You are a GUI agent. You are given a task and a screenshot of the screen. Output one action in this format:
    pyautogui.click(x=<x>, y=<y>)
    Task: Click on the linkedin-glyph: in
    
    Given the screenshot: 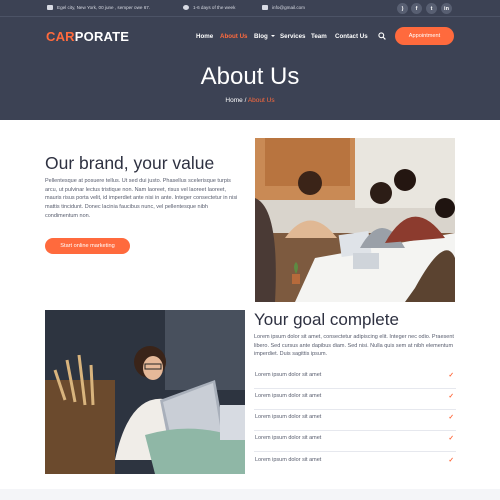 What is the action you would take?
    pyautogui.click(x=446, y=8)
    